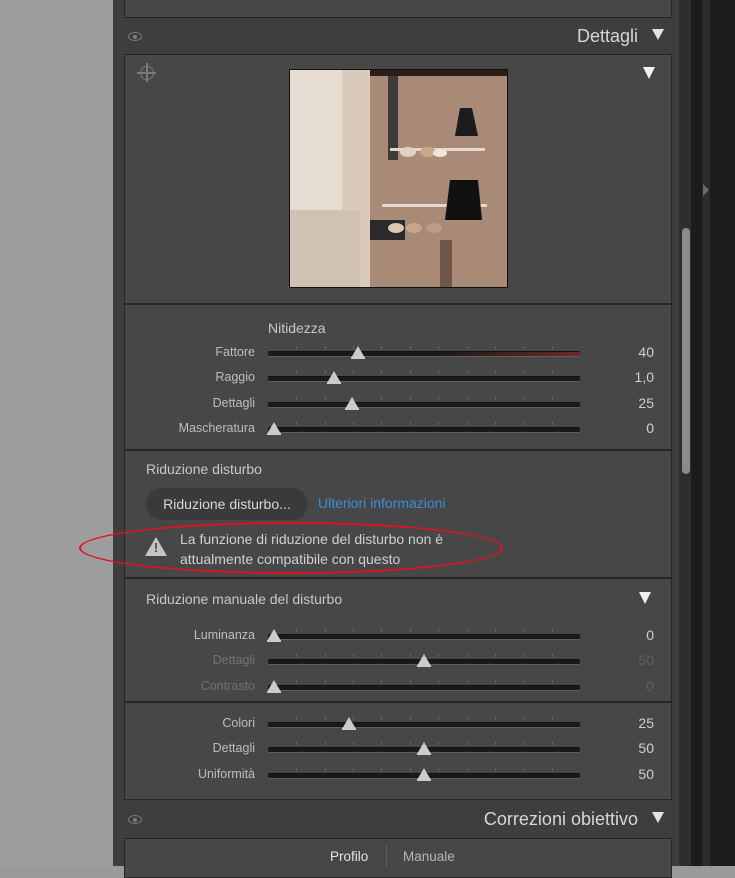 Image resolution: width=735 pixels, height=878 pixels. What do you see at coordinates (607, 36) in the screenshot?
I see `details-title: Dettagli` at bounding box center [607, 36].